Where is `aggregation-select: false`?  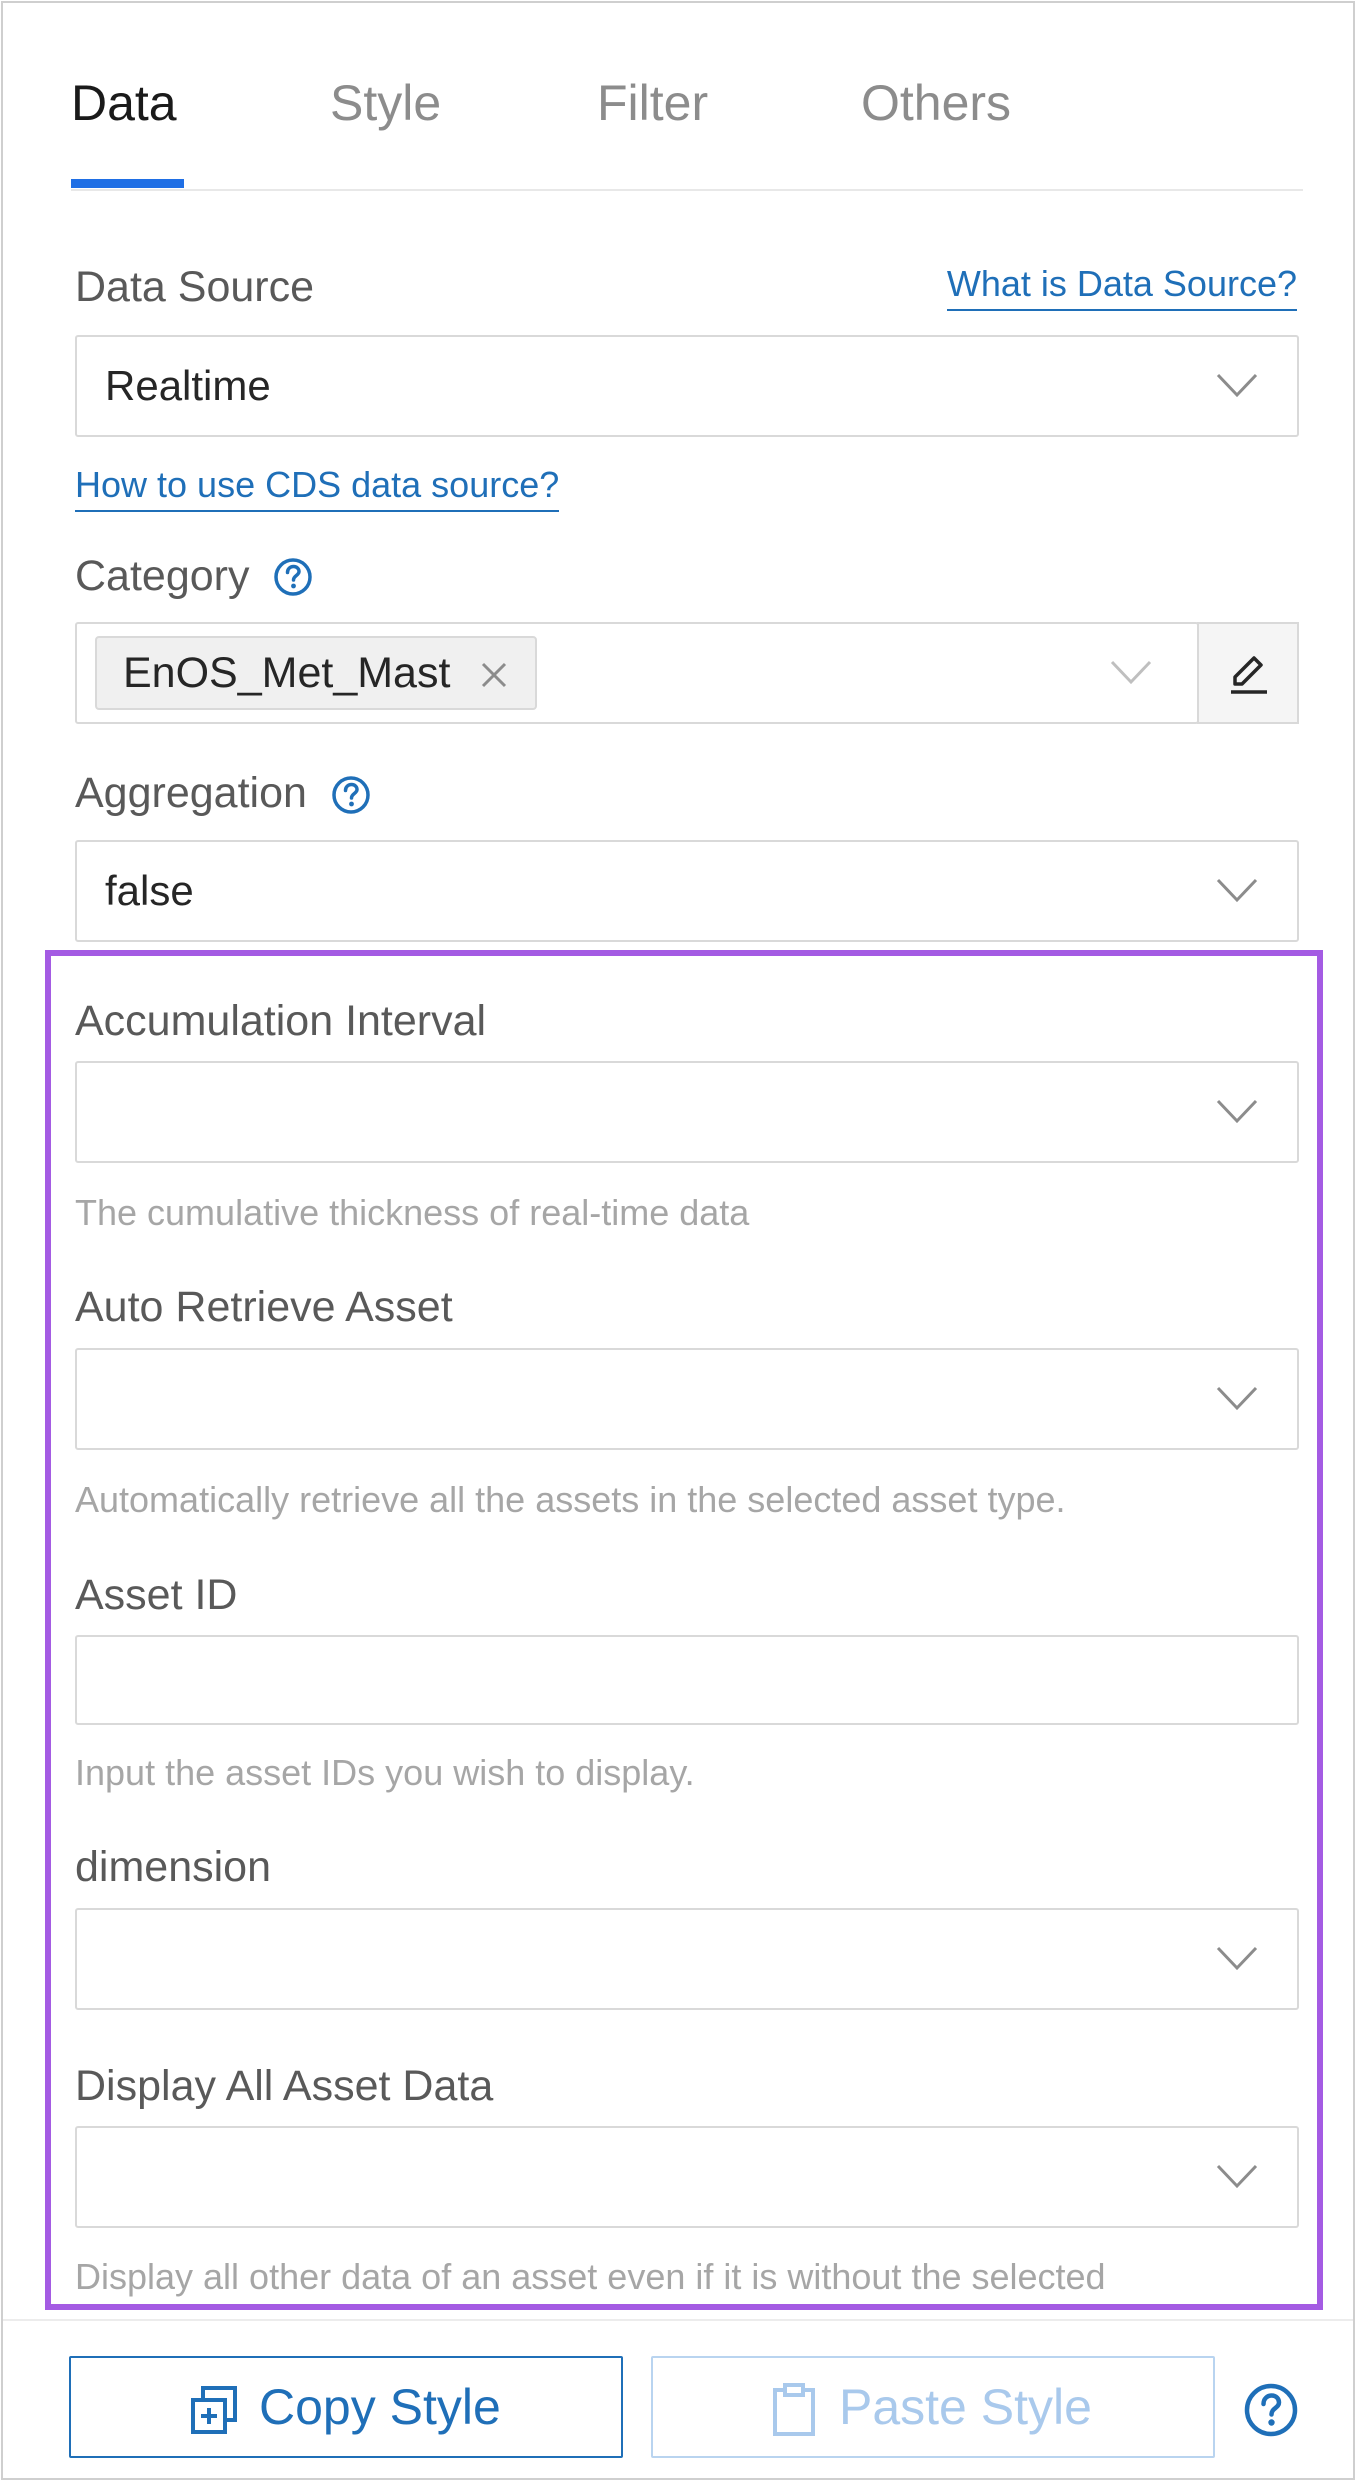
aggregation-select: false is located at coordinates (687, 891).